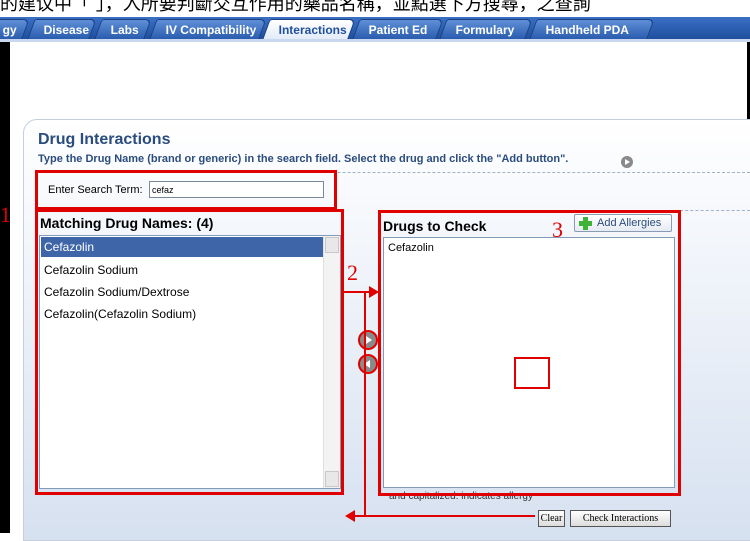 This screenshot has height=541, width=750. I want to click on divider-right, so click(715, 210).